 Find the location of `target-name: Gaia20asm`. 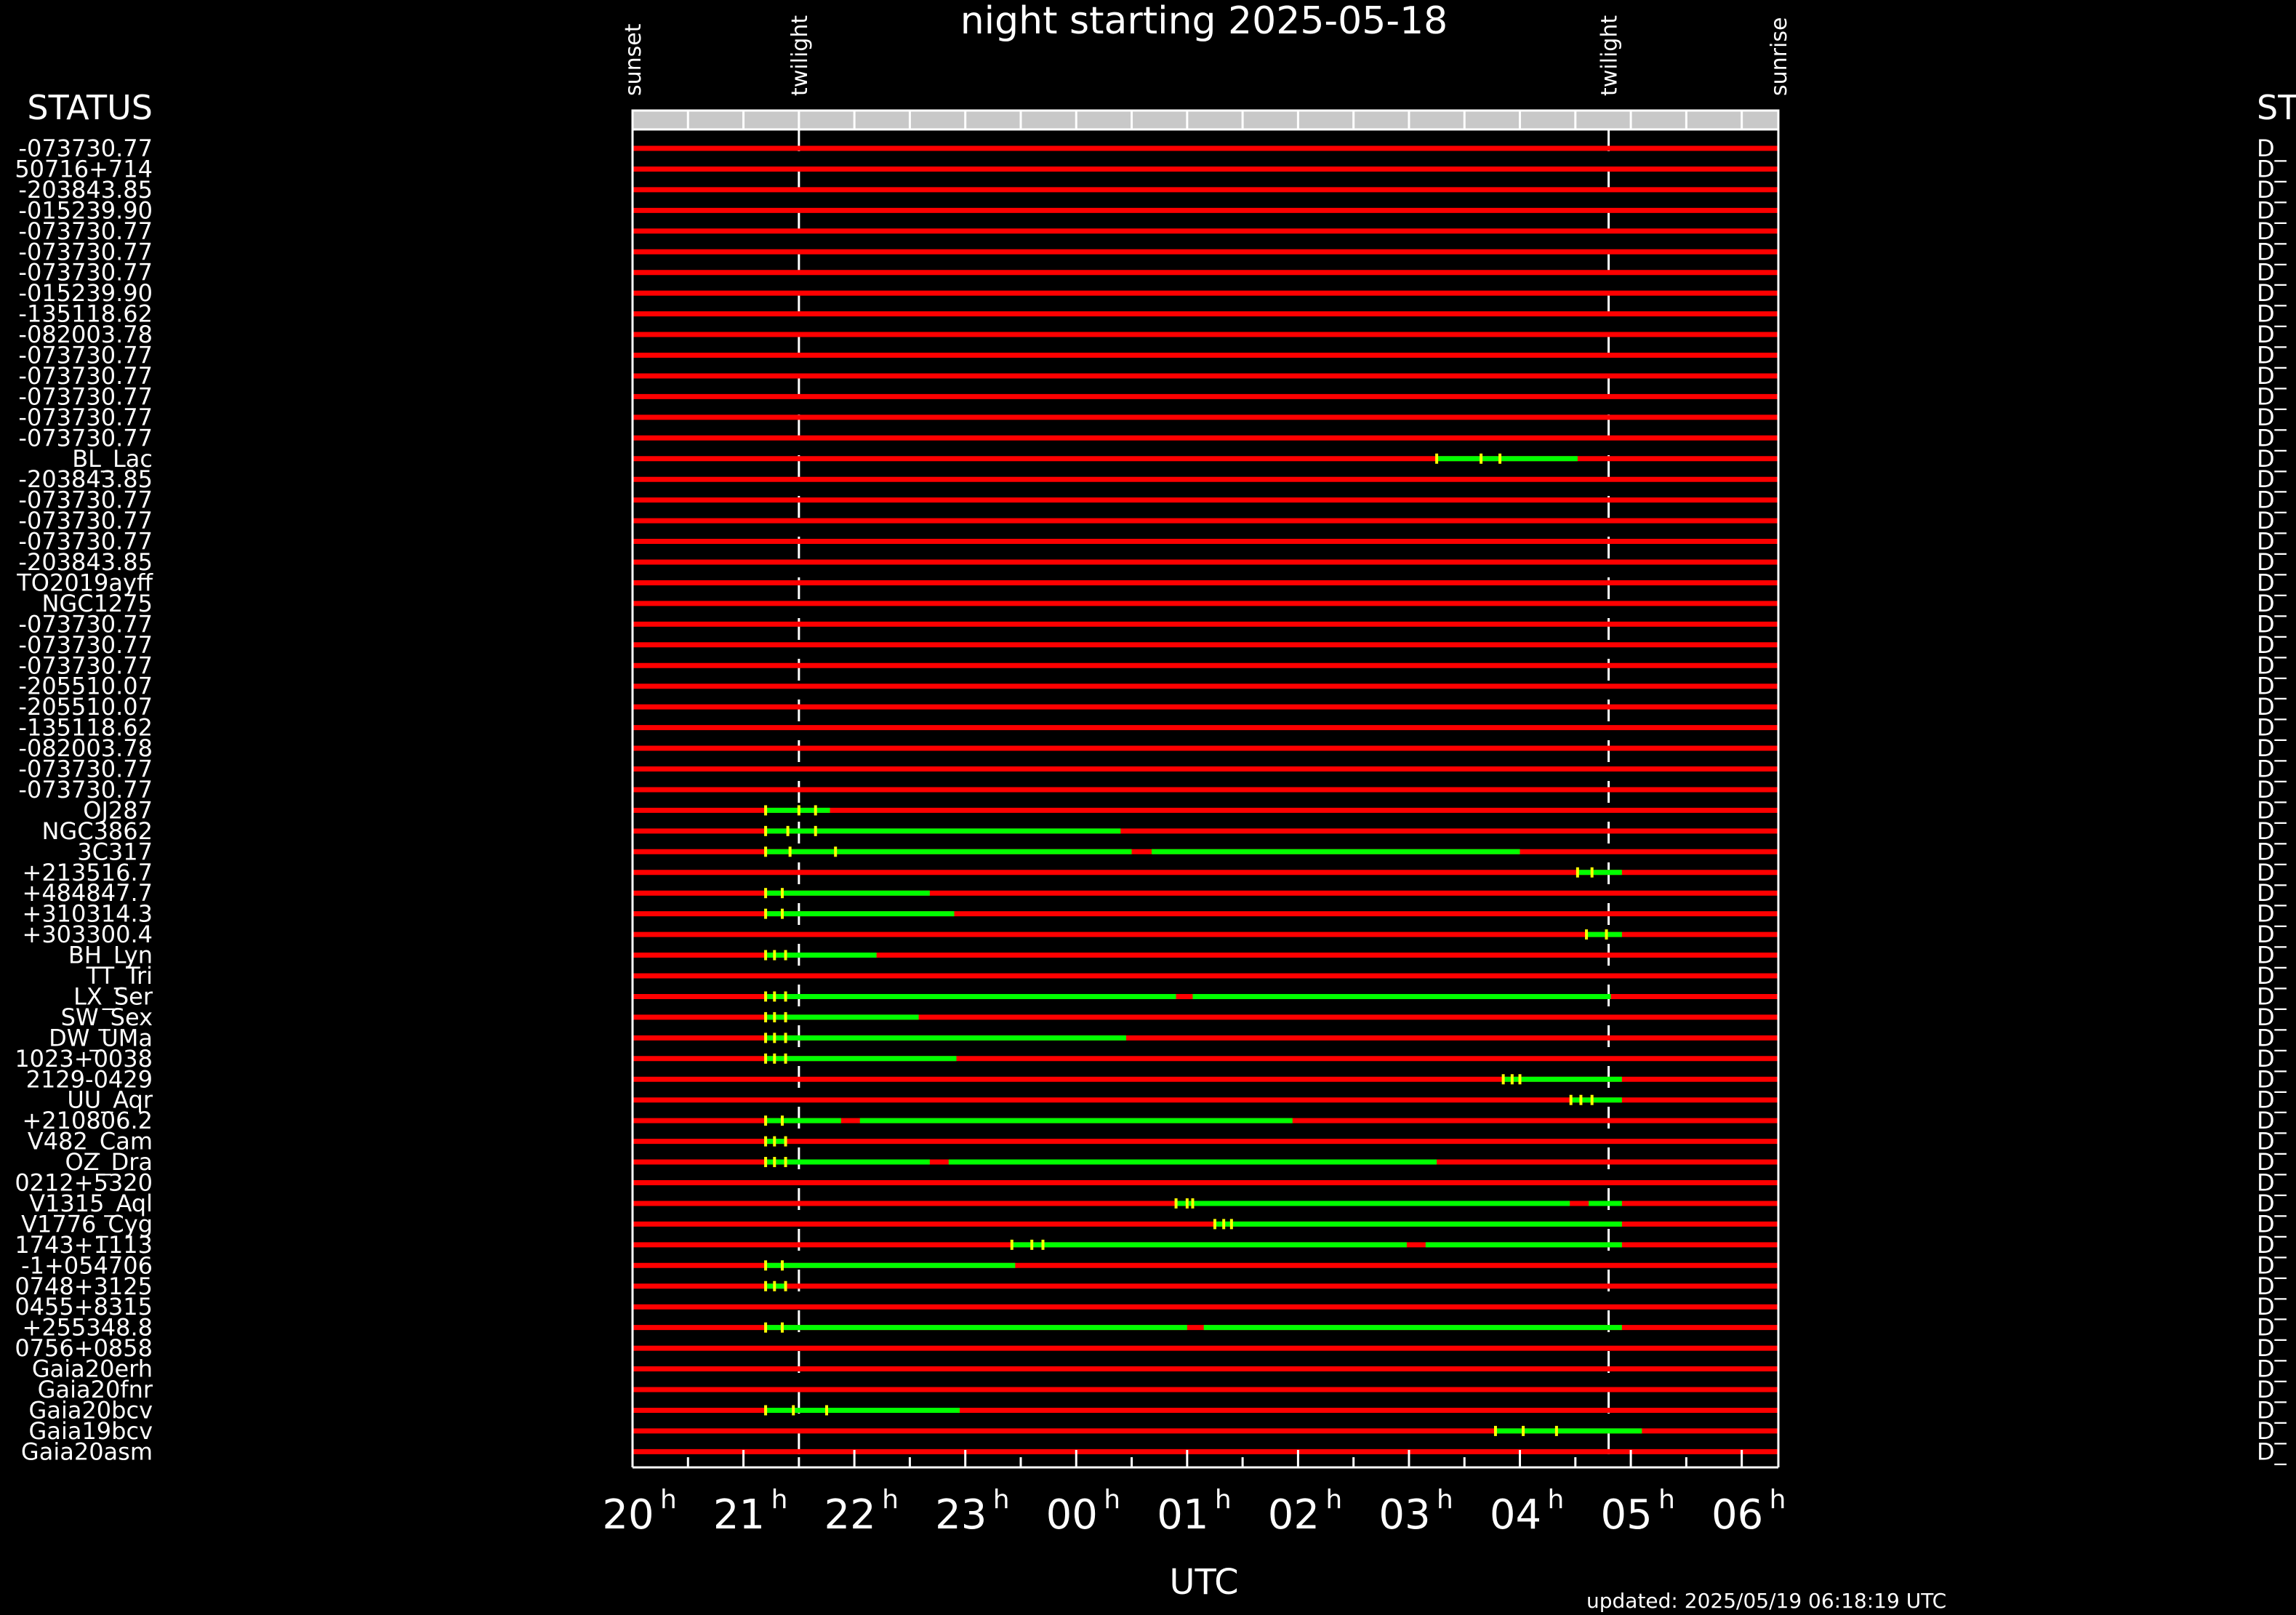

target-name: Gaia20asm is located at coordinates (87, 1451).